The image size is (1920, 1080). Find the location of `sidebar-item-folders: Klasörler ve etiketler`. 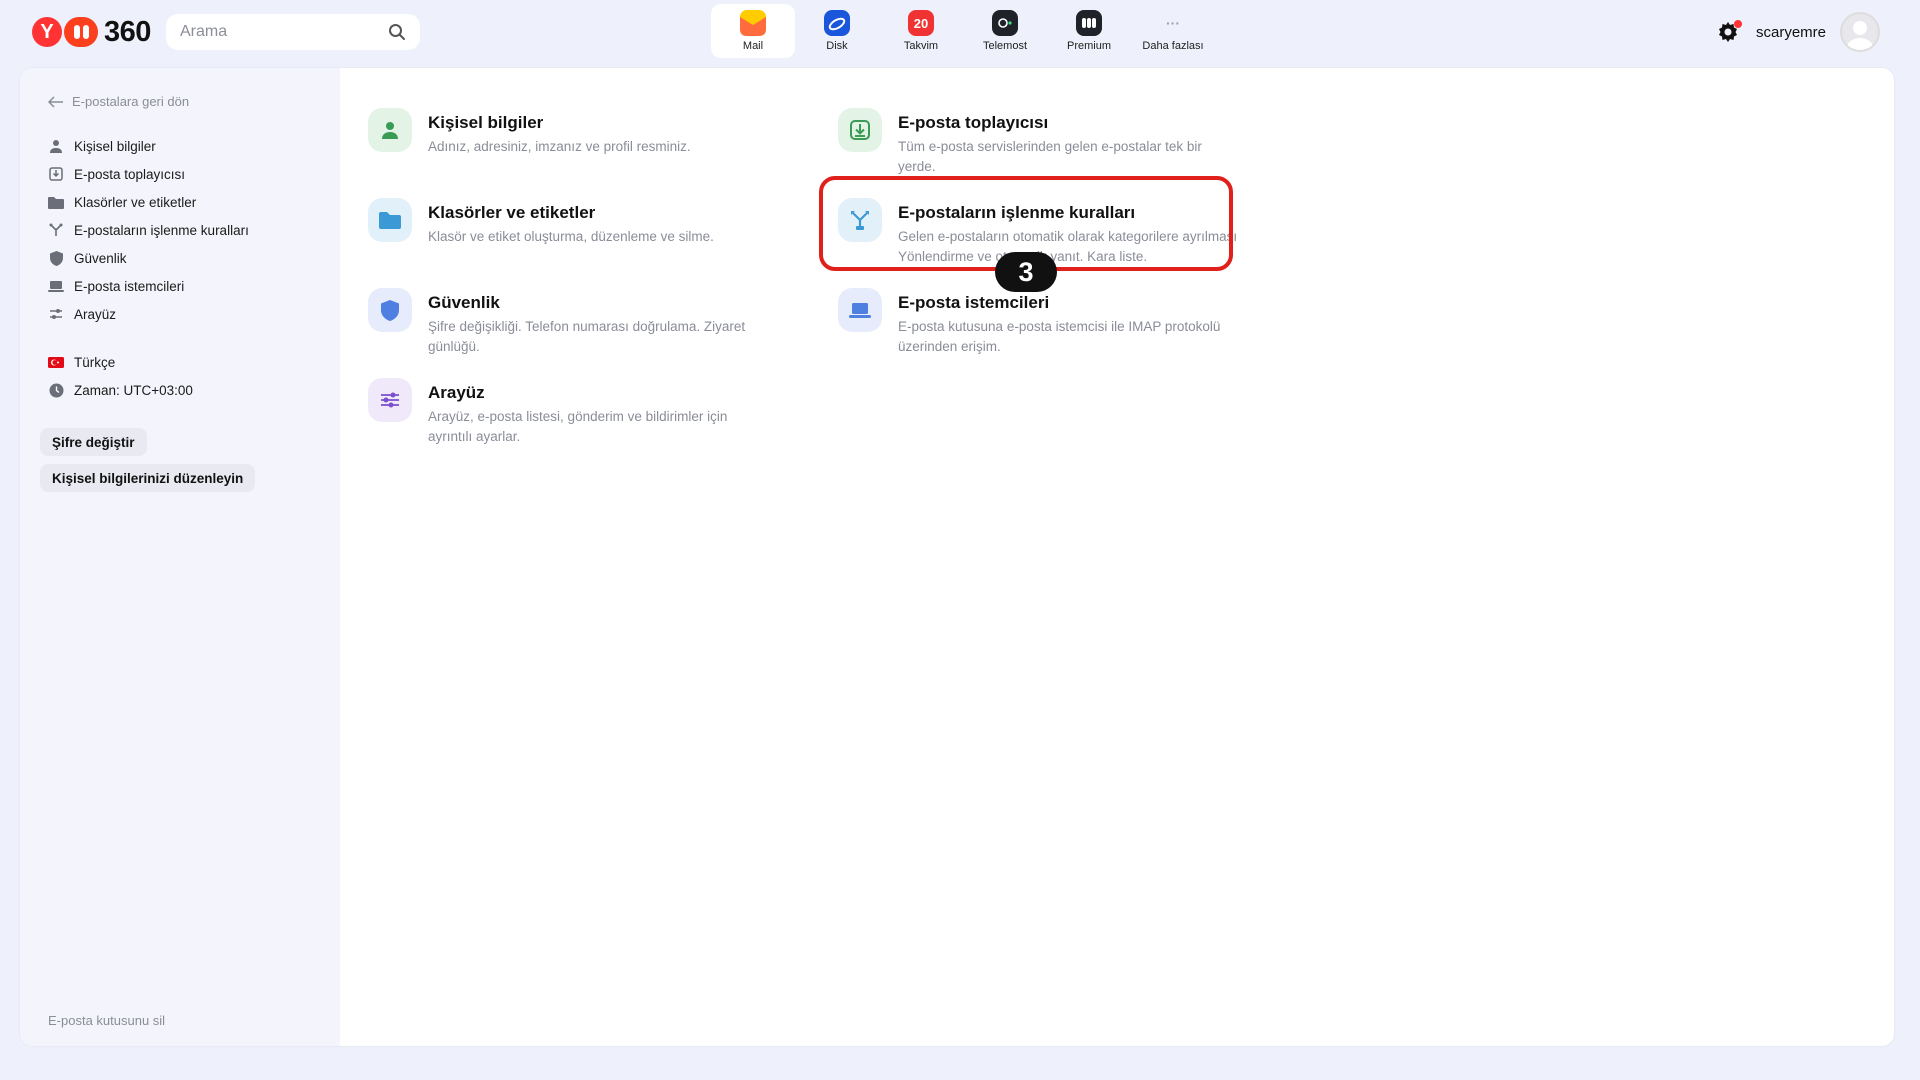

sidebar-item-folders: Klasörler ve etiketler is located at coordinates (148, 202).